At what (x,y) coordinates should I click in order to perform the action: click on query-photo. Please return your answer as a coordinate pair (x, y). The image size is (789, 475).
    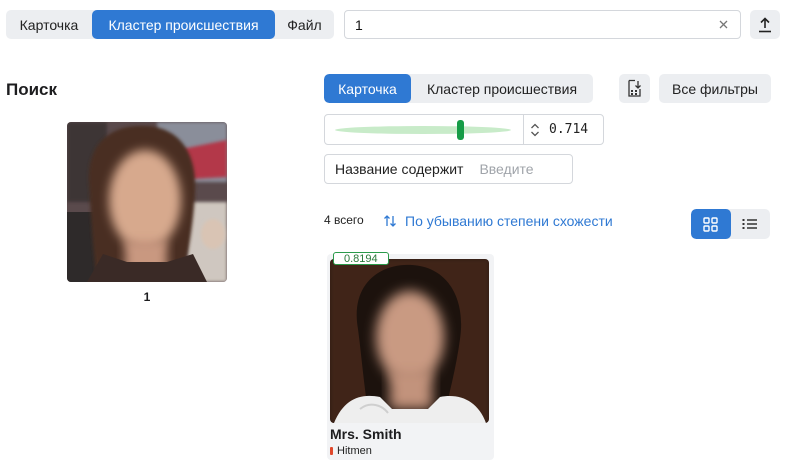
    Looking at the image, I should click on (147, 202).